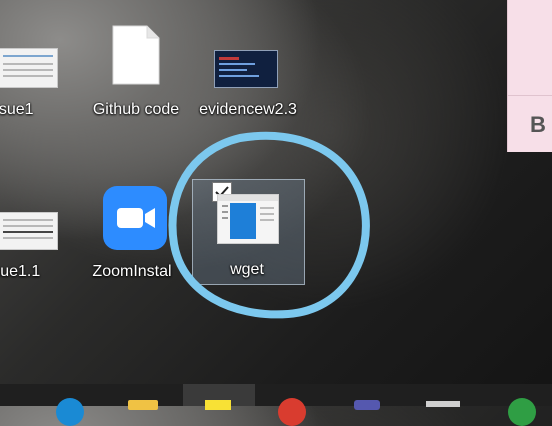 This screenshot has height=426, width=552. I want to click on desktop-icon-label: evidencew2.3, so click(248, 109).